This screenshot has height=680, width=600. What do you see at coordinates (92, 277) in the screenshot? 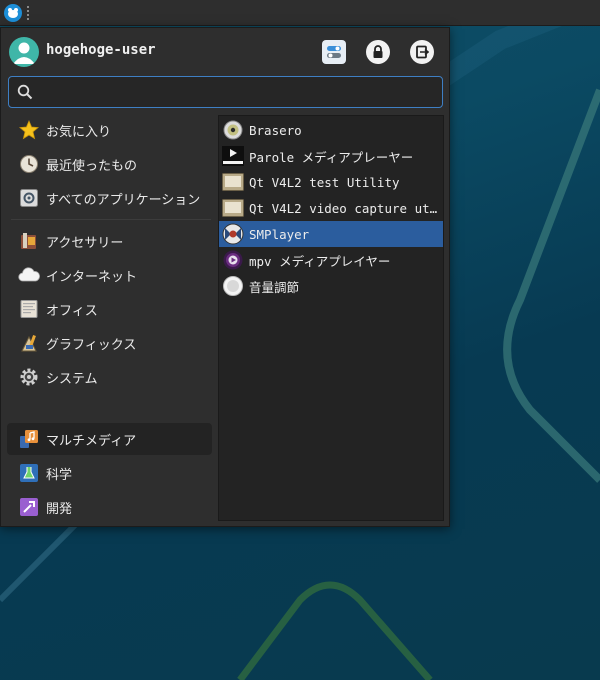
I see `category-label: インターネット` at bounding box center [92, 277].